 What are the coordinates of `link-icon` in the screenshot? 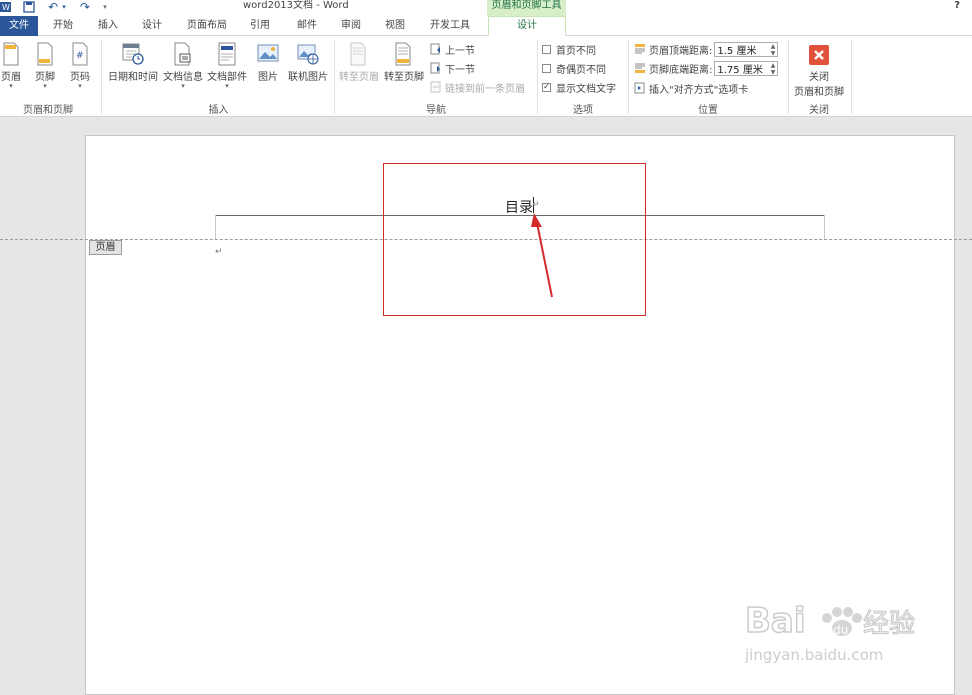 It's located at (435, 87).